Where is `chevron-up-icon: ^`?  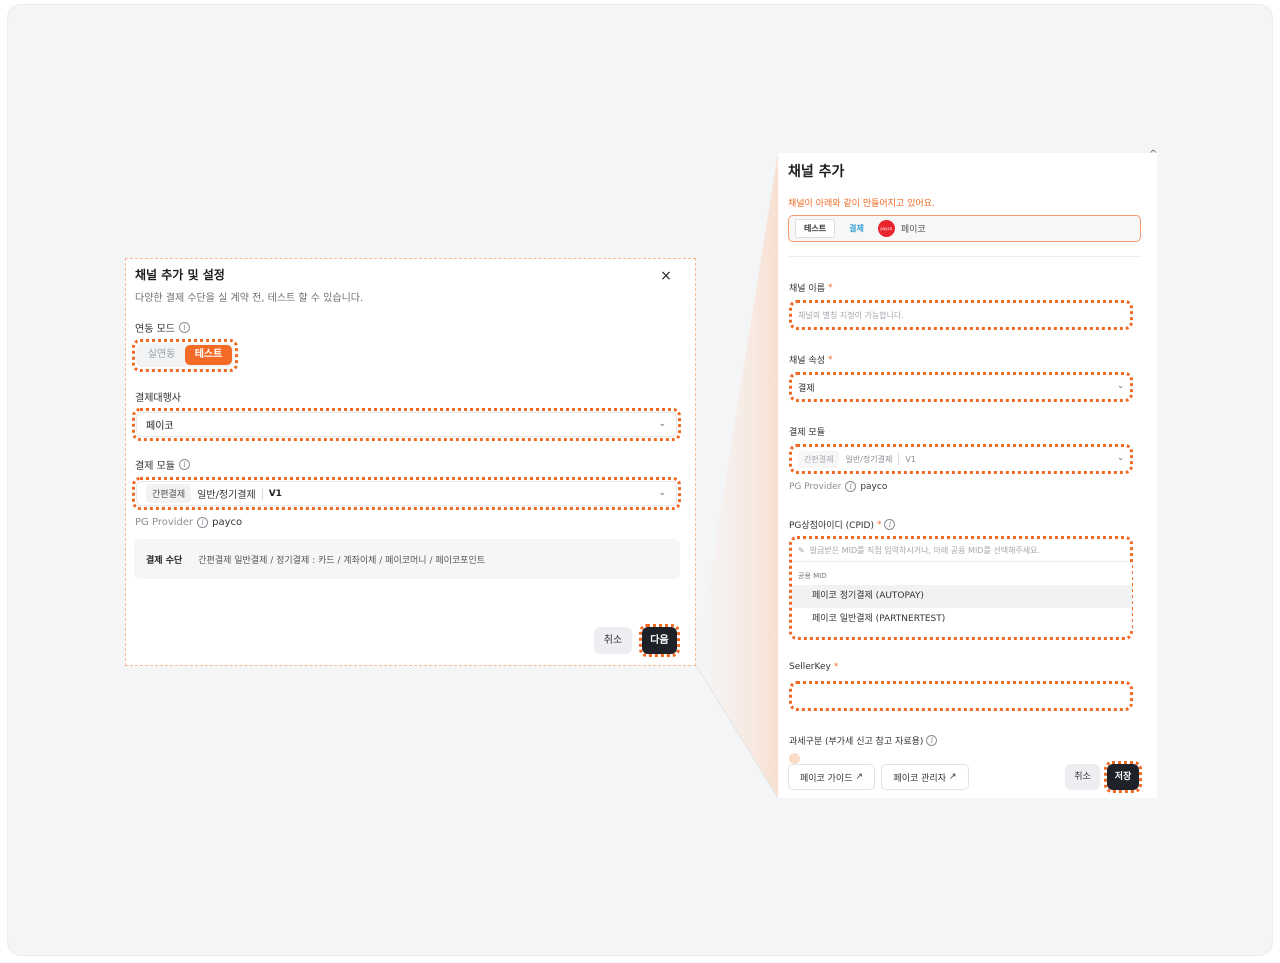 chevron-up-icon: ^ is located at coordinates (1153, 154).